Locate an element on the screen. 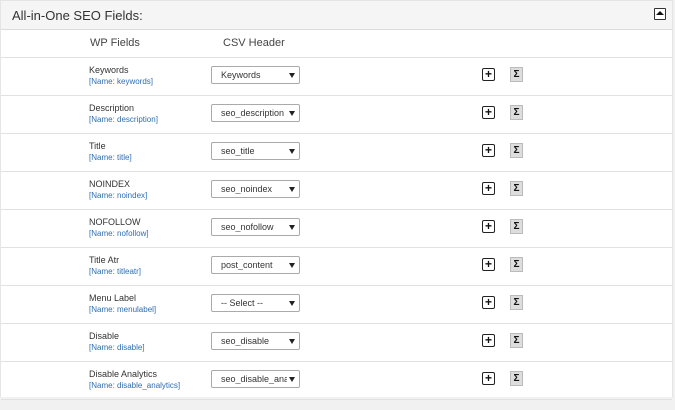 The image size is (675, 410). collapse-toggle-icon is located at coordinates (660, 14).